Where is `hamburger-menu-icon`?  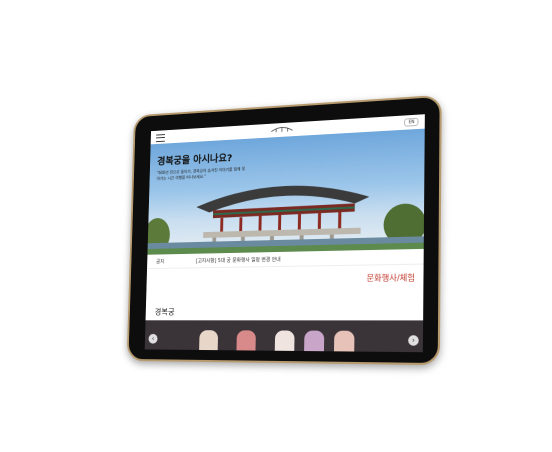 hamburger-menu-icon is located at coordinates (160, 138).